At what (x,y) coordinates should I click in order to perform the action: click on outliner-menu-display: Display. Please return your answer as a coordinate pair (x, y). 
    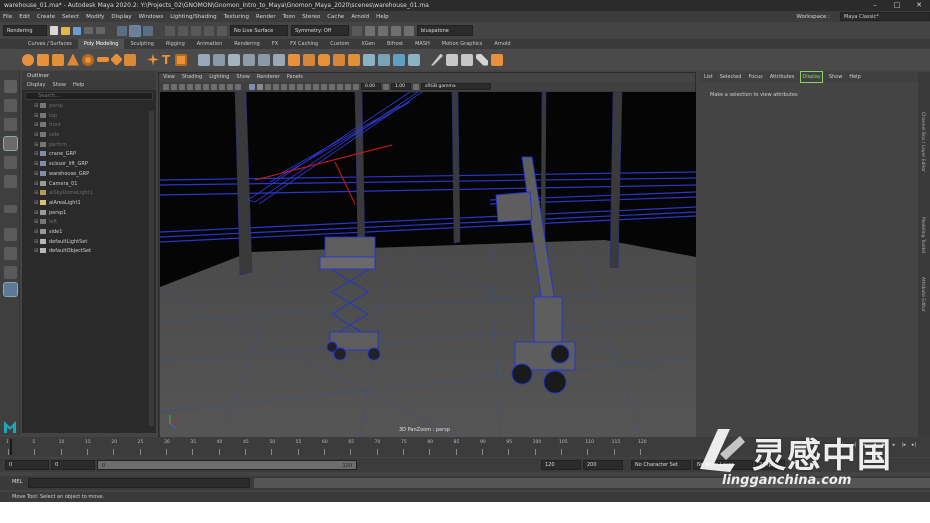
    Looking at the image, I should click on (36, 85).